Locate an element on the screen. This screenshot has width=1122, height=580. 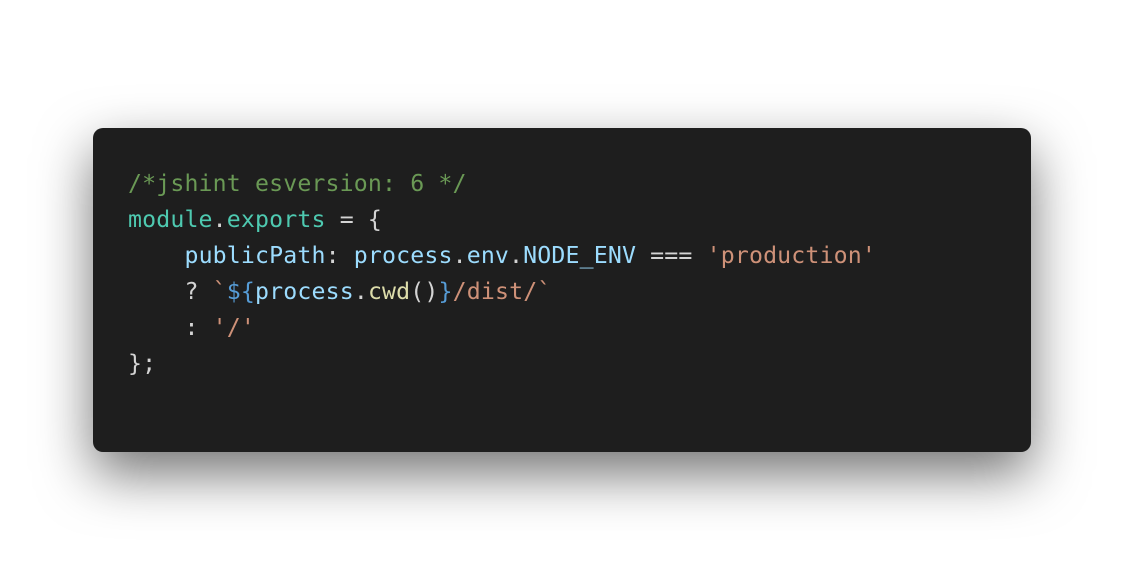
code-token: 'production' is located at coordinates (791, 255).